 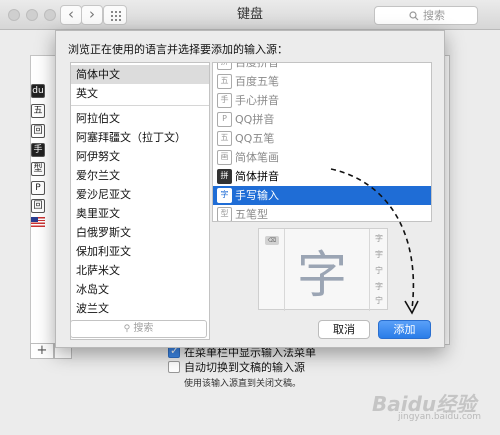 I want to click on source-row-shouxin-pinyin: 手 手心拼音, so click(x=322, y=100).